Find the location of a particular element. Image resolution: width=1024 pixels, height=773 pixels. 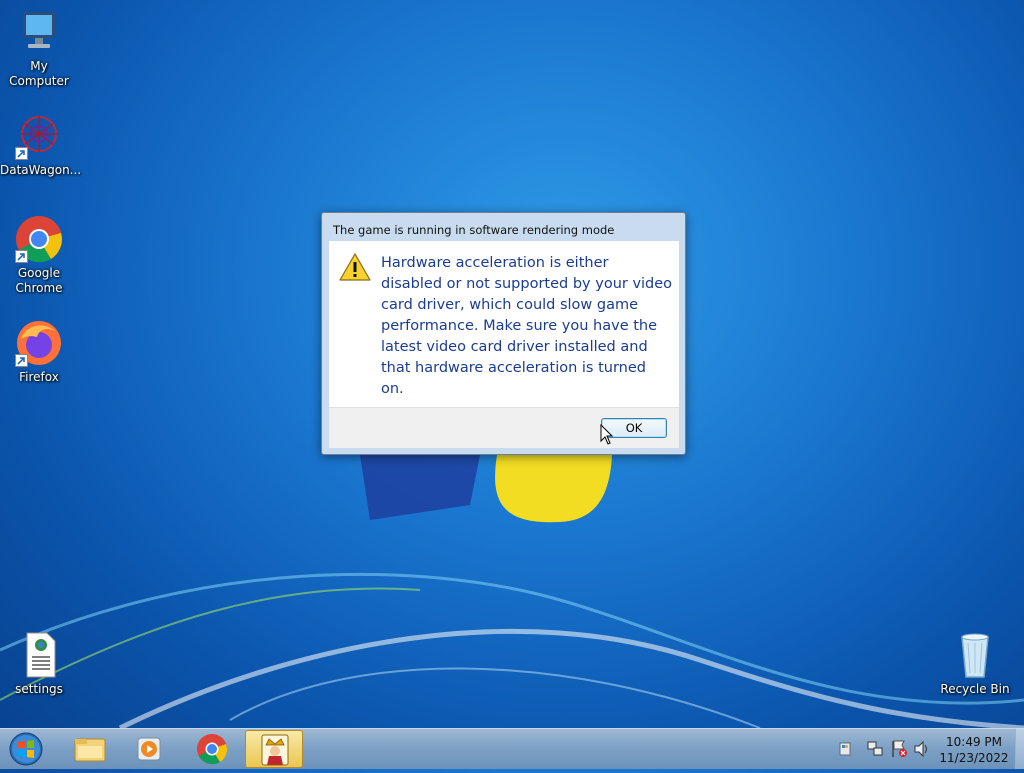

desktop-icon-label: Firefox is located at coordinates (39, 377).